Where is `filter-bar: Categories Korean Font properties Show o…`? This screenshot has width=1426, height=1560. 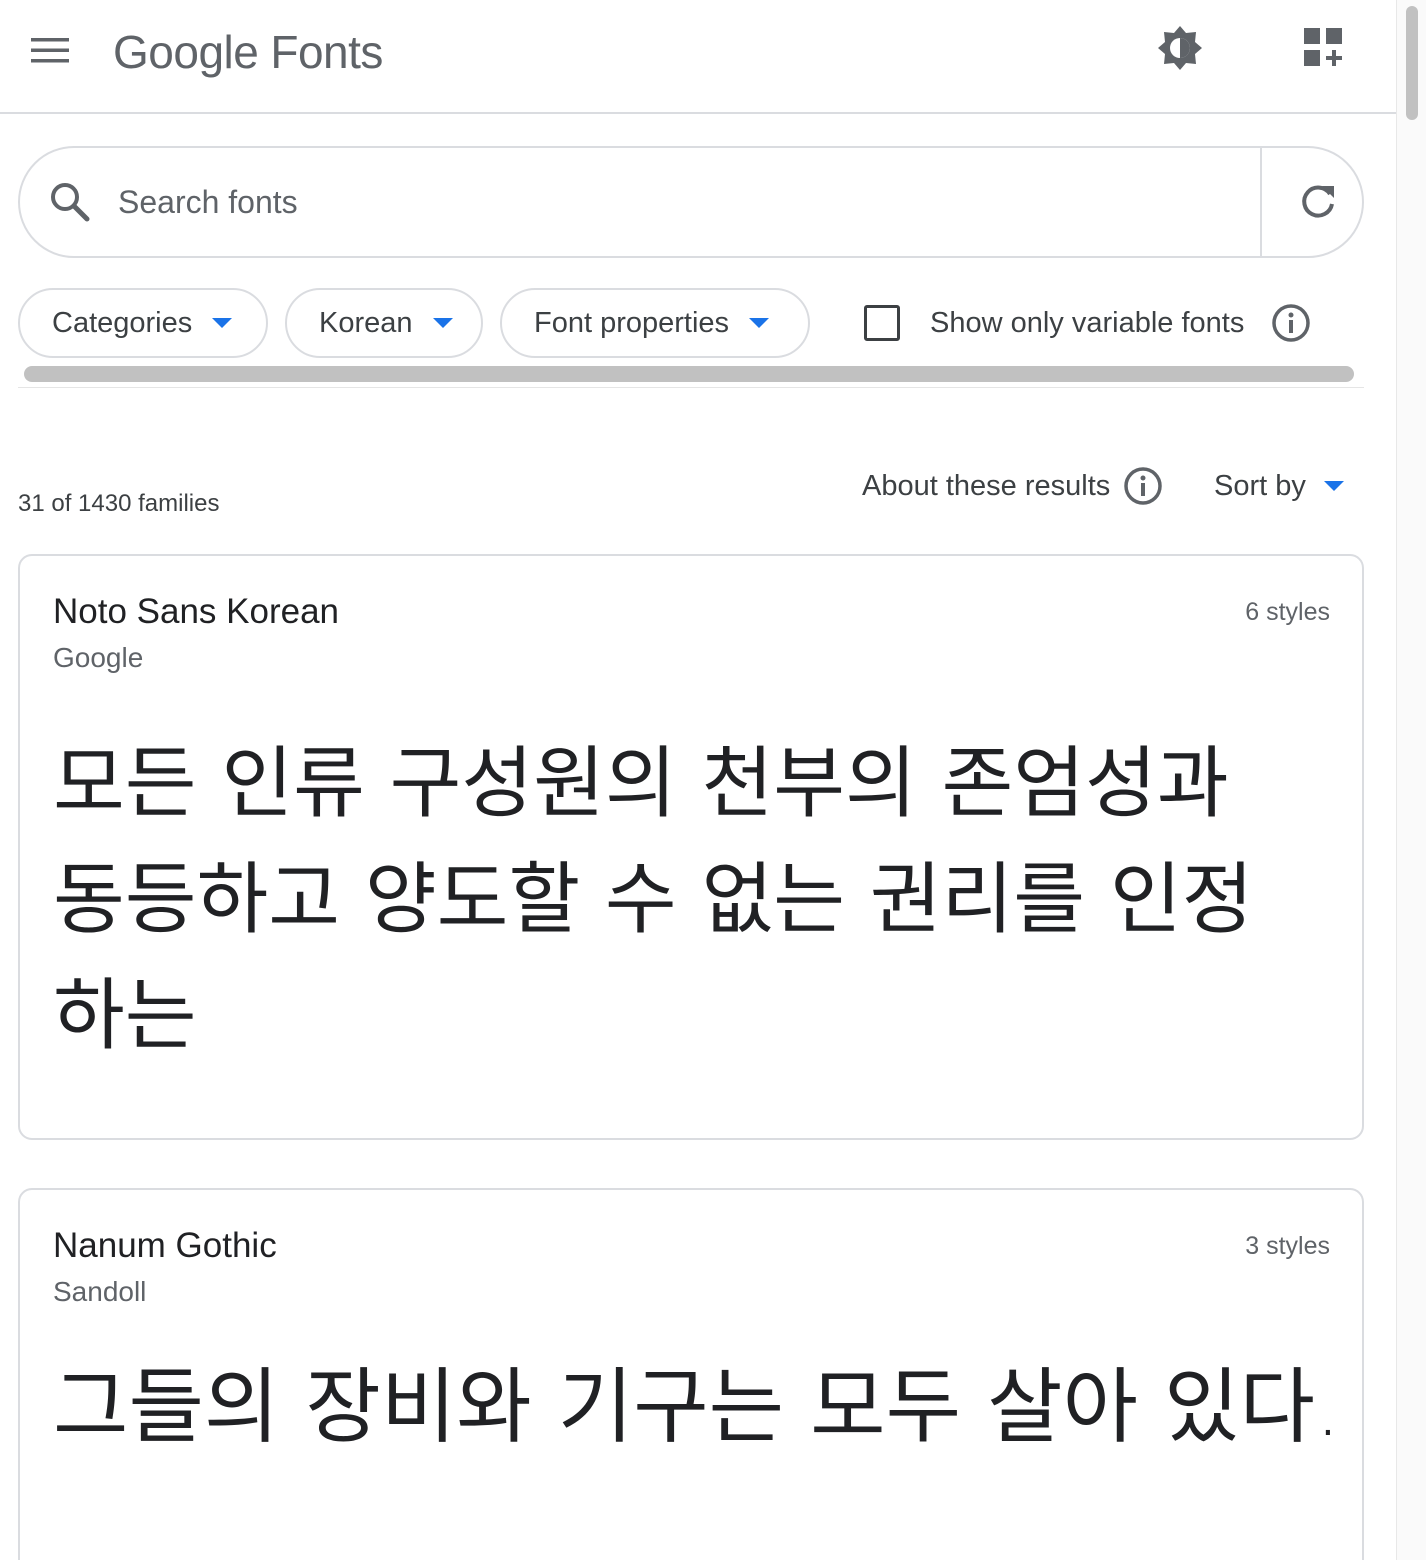
filter-bar: Categories Korean Font properties Show o… is located at coordinates (691, 324).